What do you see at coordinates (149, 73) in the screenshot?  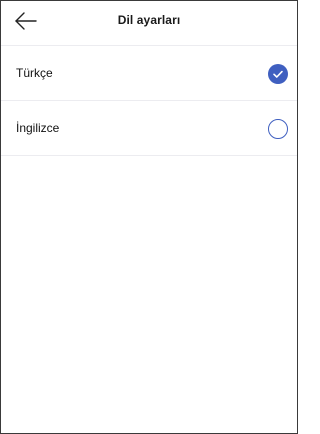 I see `language-option-turkish: Türkçe` at bounding box center [149, 73].